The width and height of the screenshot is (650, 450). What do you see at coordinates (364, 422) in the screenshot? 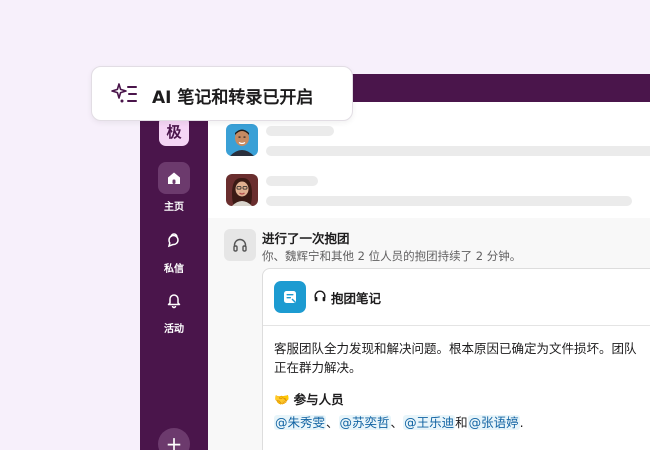
I see `user-mention: @苏奕哲` at bounding box center [364, 422].